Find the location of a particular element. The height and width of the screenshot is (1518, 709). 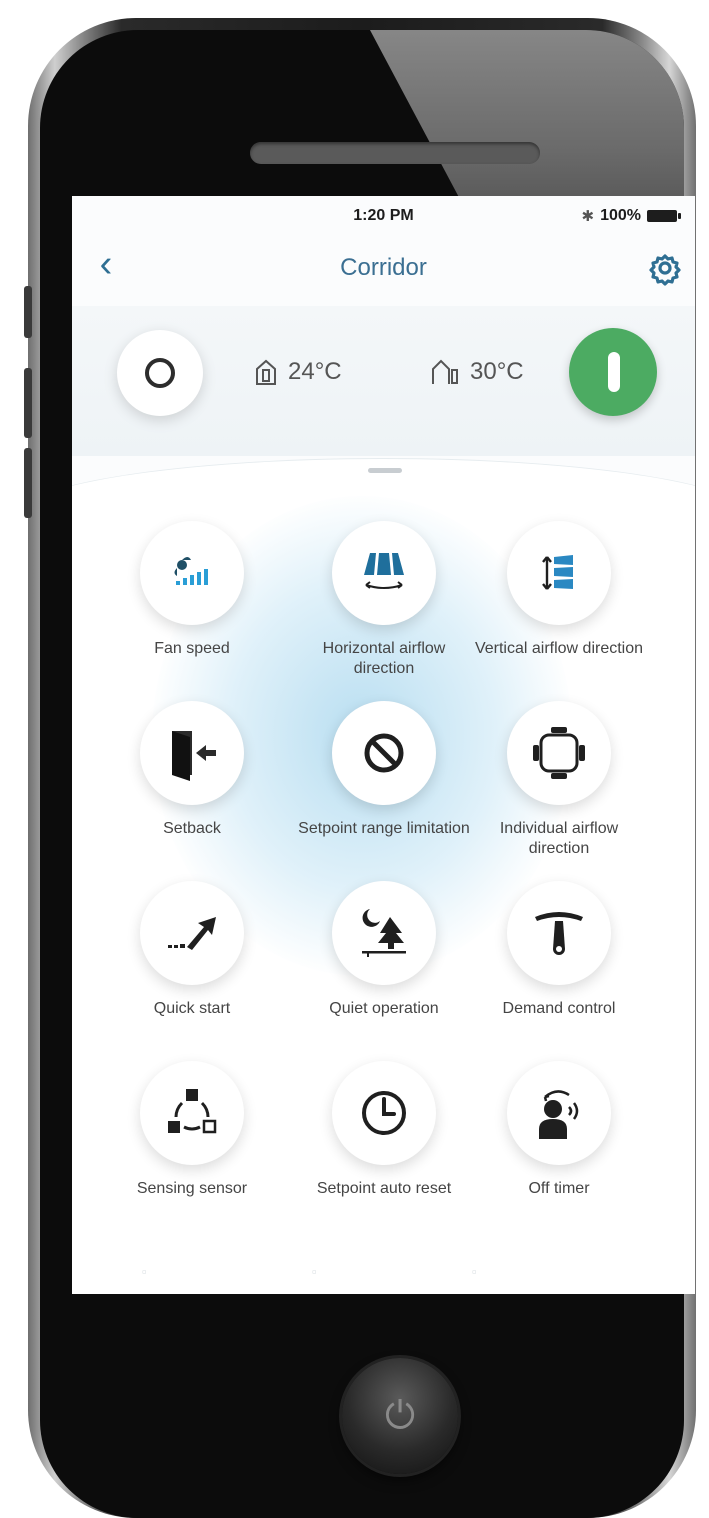

bluetooth-icon: ✱ is located at coordinates (588, 216).